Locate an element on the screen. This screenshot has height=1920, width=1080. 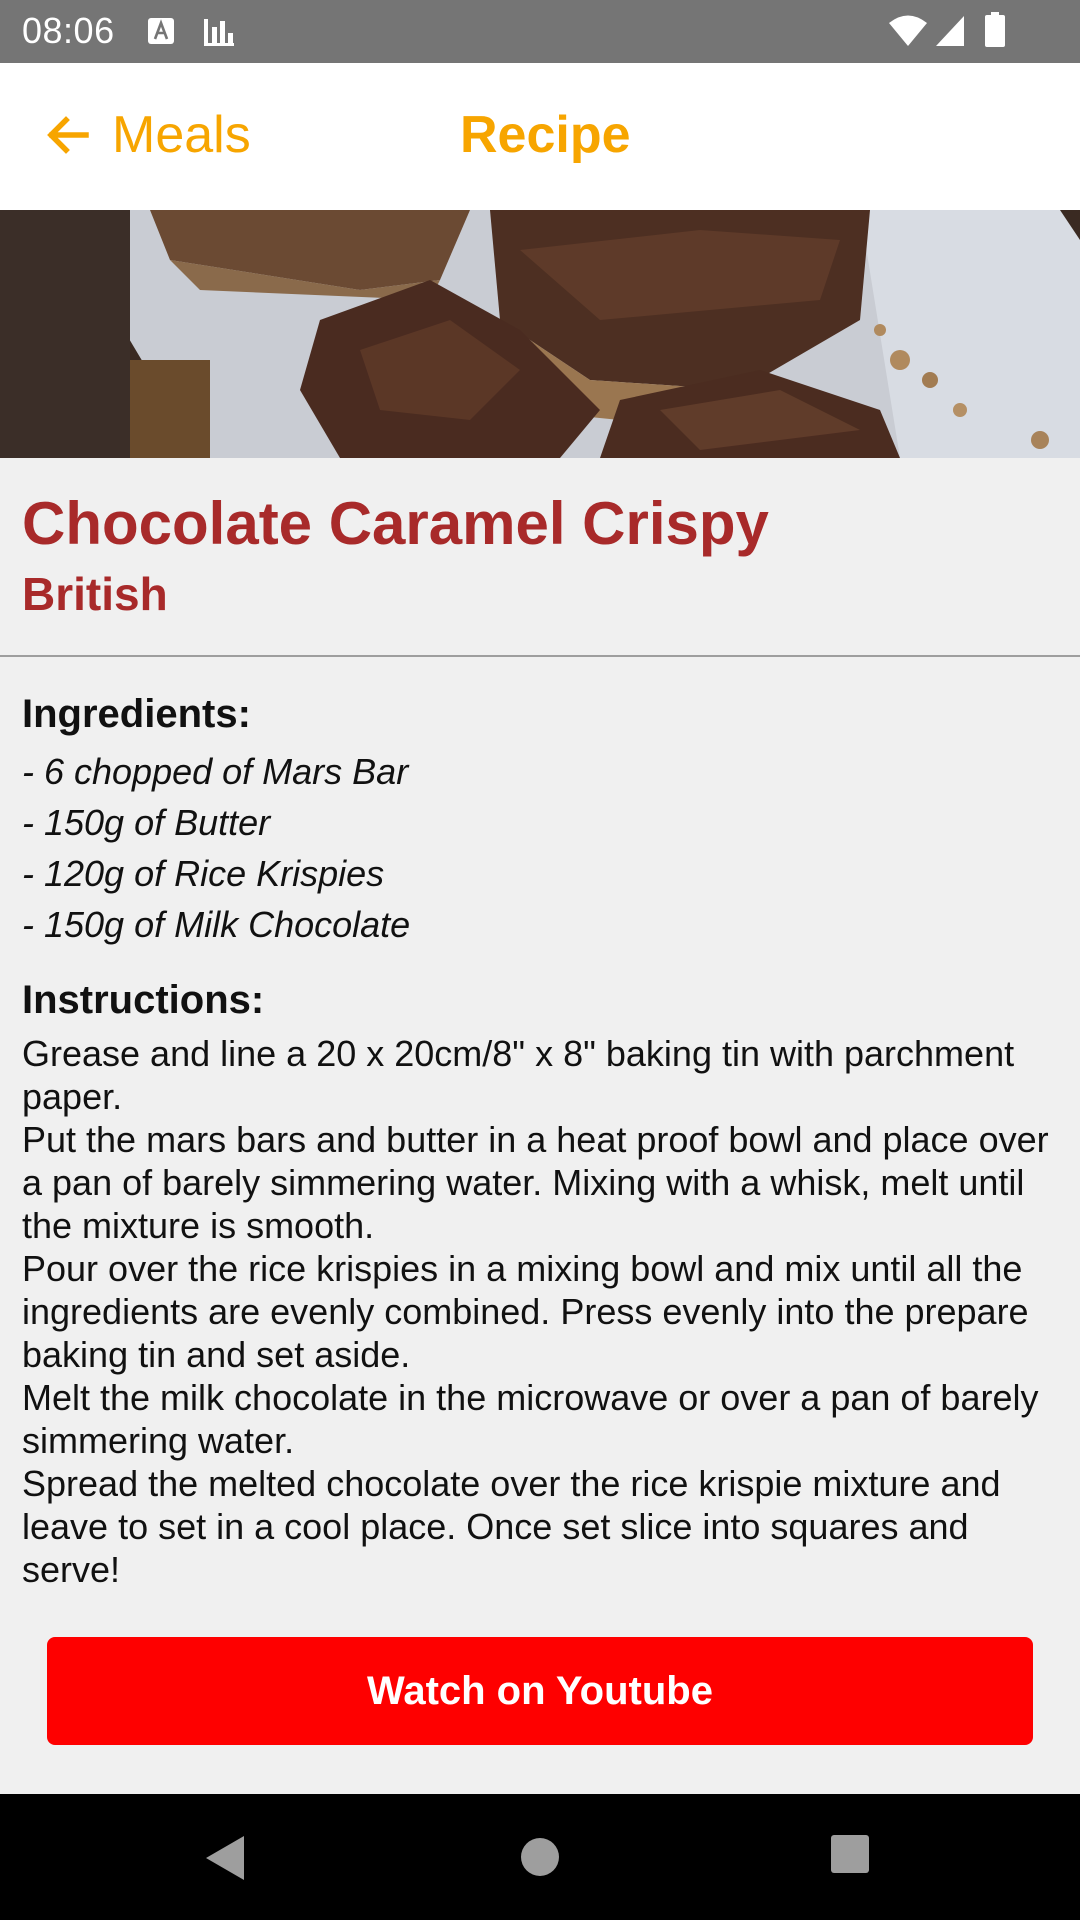
recipe-header: Chocolate Caramel Crispy British is located at coordinates (542, 554).